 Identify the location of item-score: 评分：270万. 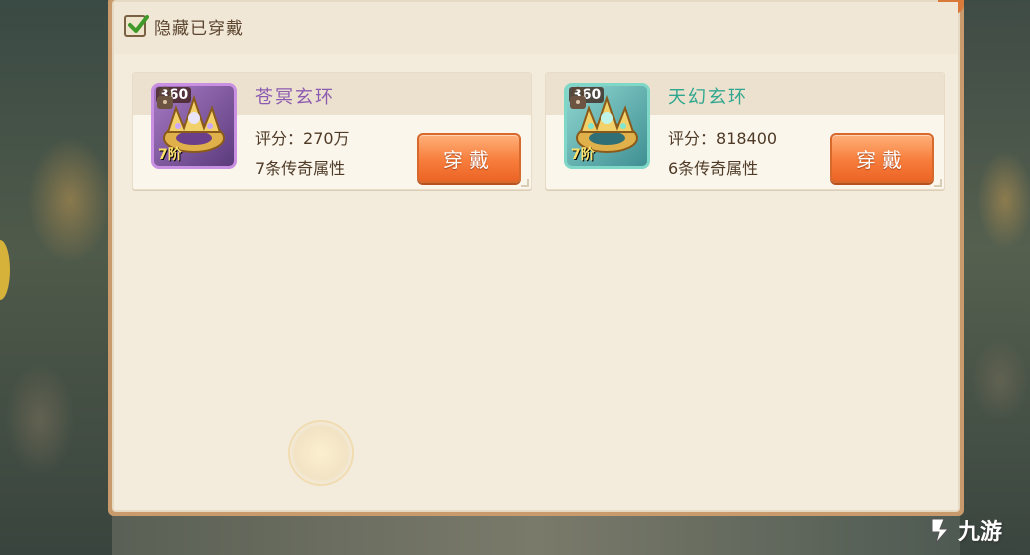
(302, 137).